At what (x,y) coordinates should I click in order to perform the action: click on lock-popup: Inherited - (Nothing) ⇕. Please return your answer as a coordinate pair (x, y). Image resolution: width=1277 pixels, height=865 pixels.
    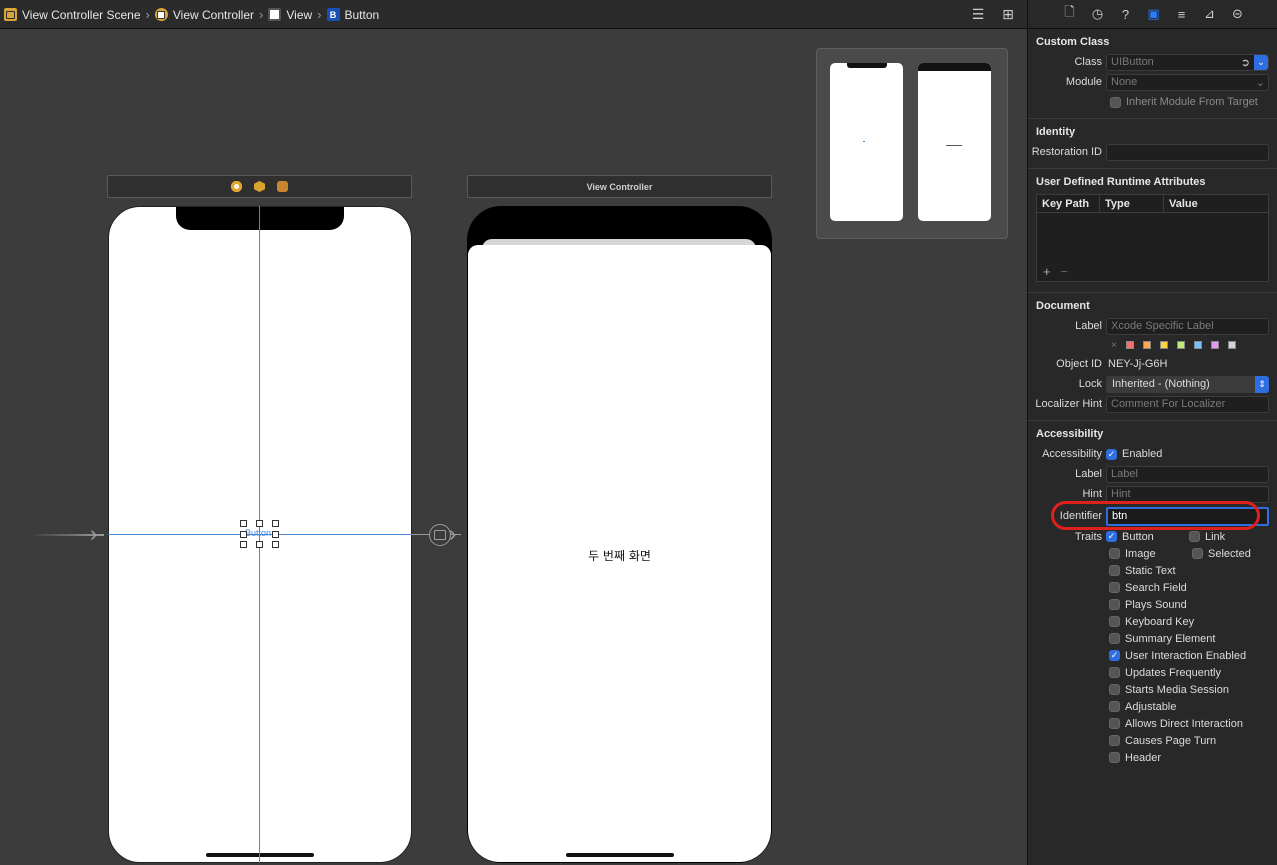
    Looking at the image, I should click on (1187, 384).